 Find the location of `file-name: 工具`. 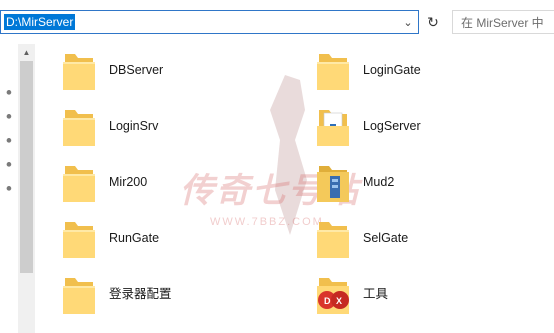

file-name: 工具 is located at coordinates (376, 294).